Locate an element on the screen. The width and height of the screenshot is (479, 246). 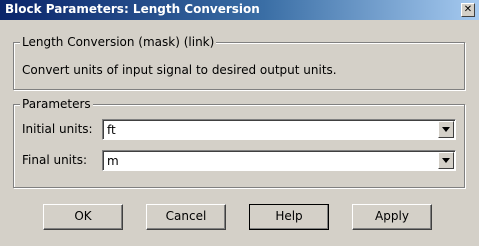
final-units-dropdown-button is located at coordinates (446, 160).